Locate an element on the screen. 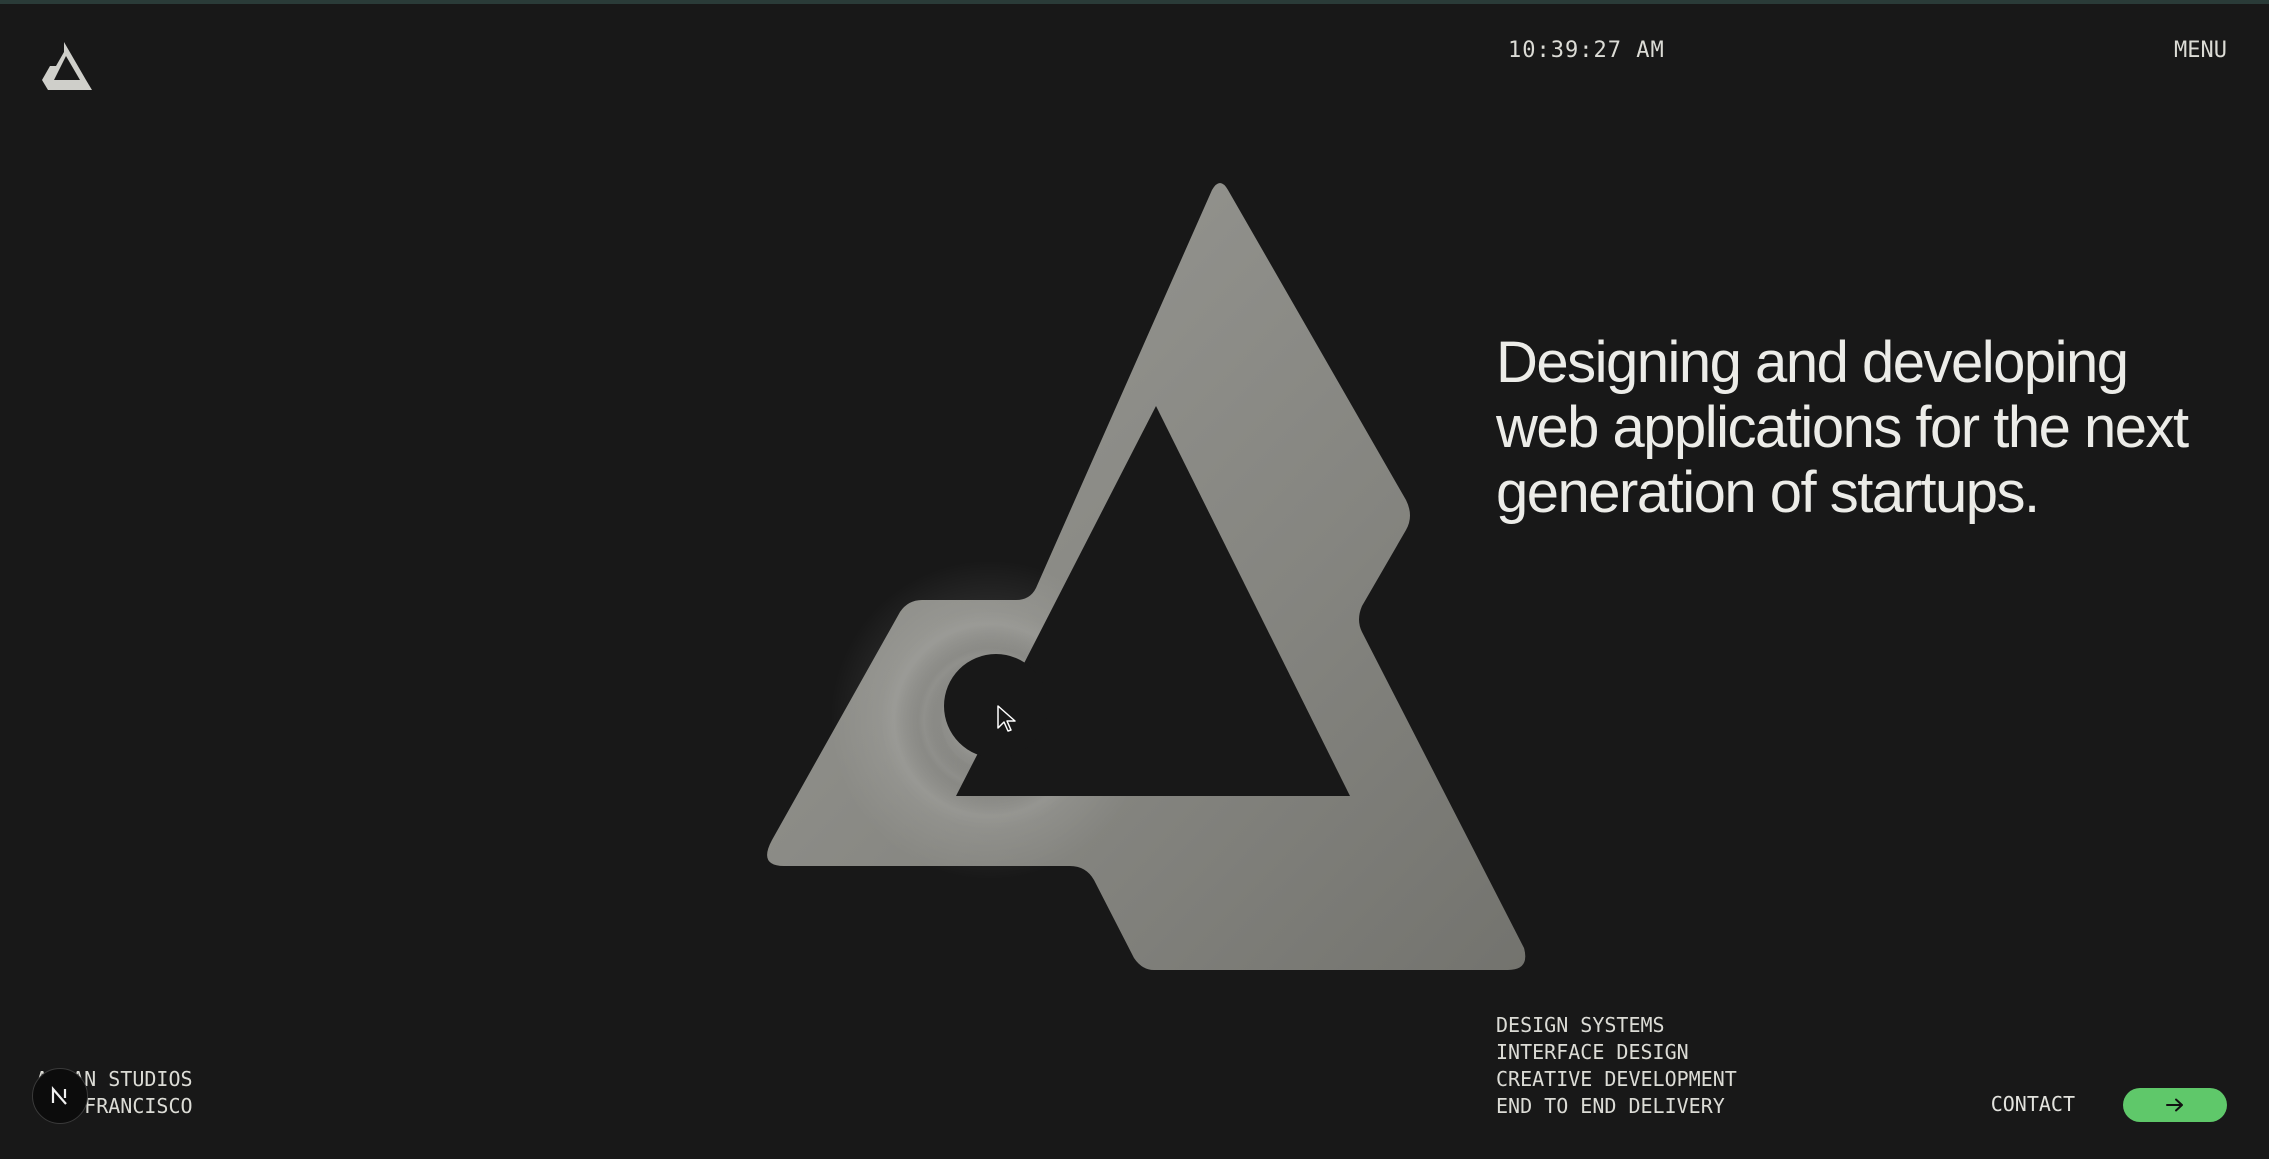  triangle-logo-icon is located at coordinates (64, 66).